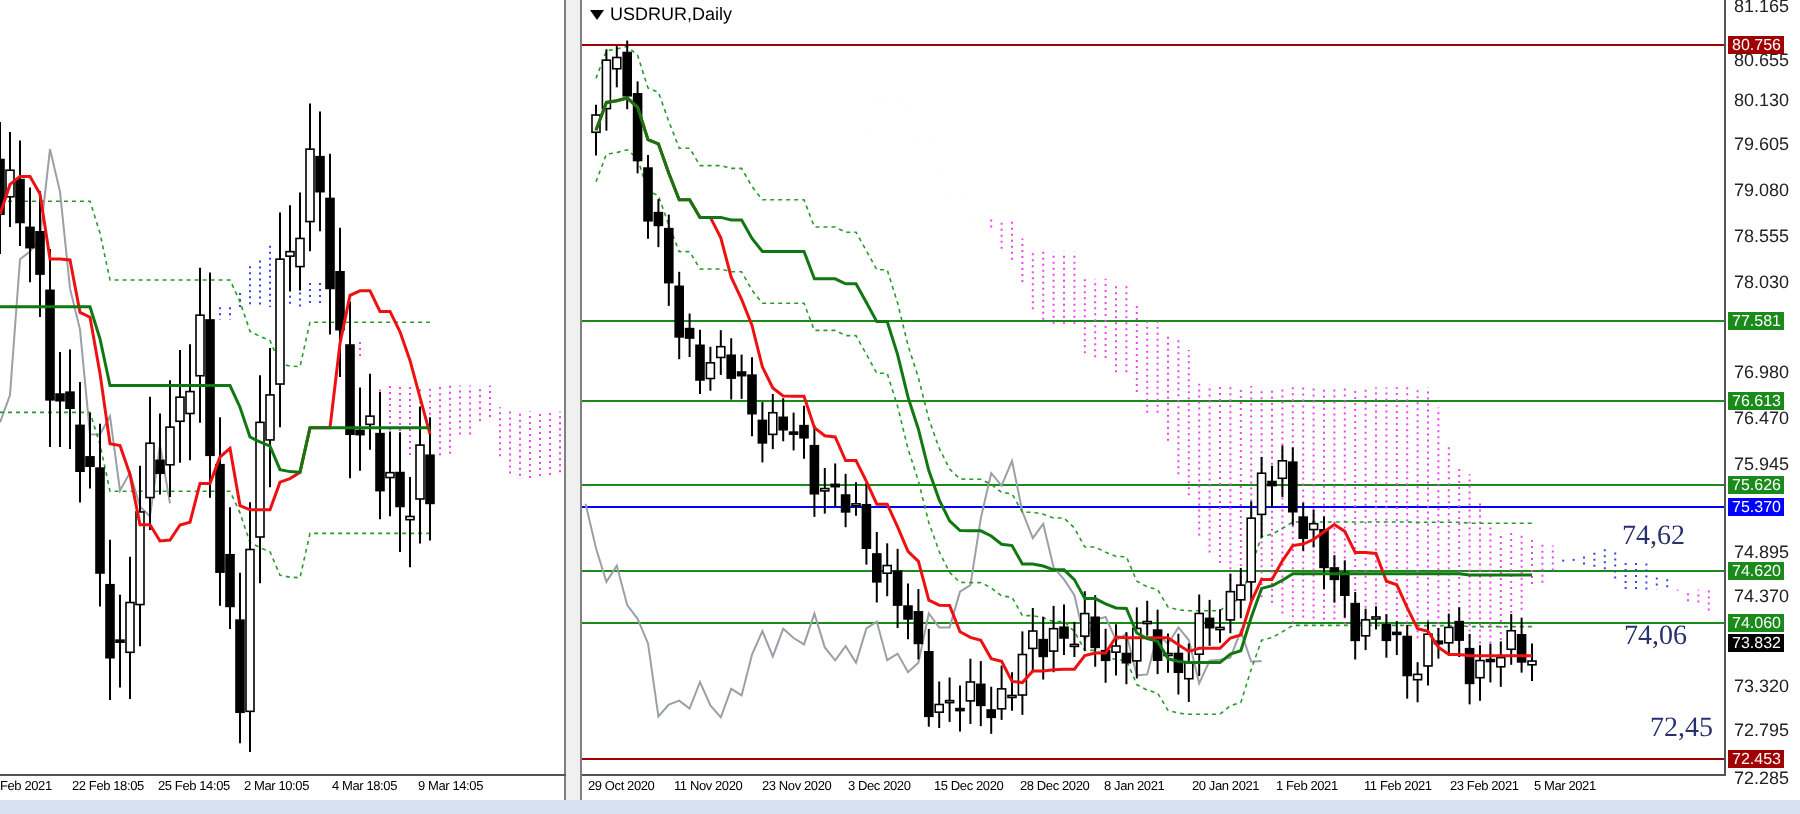 This screenshot has width=1800, height=814. Describe the element at coordinates (1762, 687) in the screenshot. I see `price-axis-label: 73.320` at that location.